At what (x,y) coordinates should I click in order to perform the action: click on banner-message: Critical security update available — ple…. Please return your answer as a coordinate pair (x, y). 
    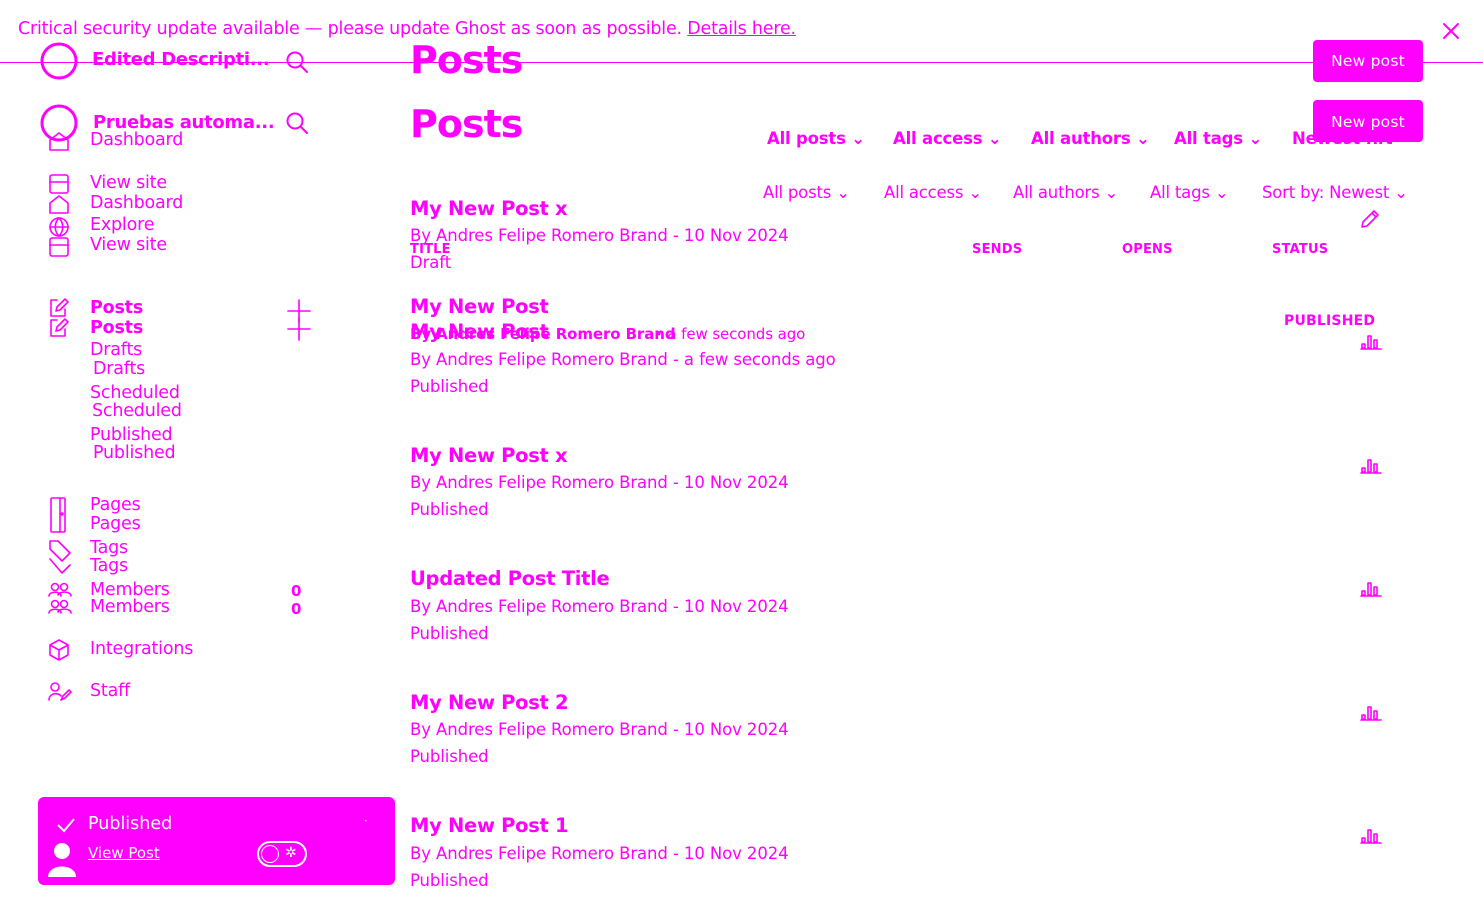
    Looking at the image, I should click on (350, 29).